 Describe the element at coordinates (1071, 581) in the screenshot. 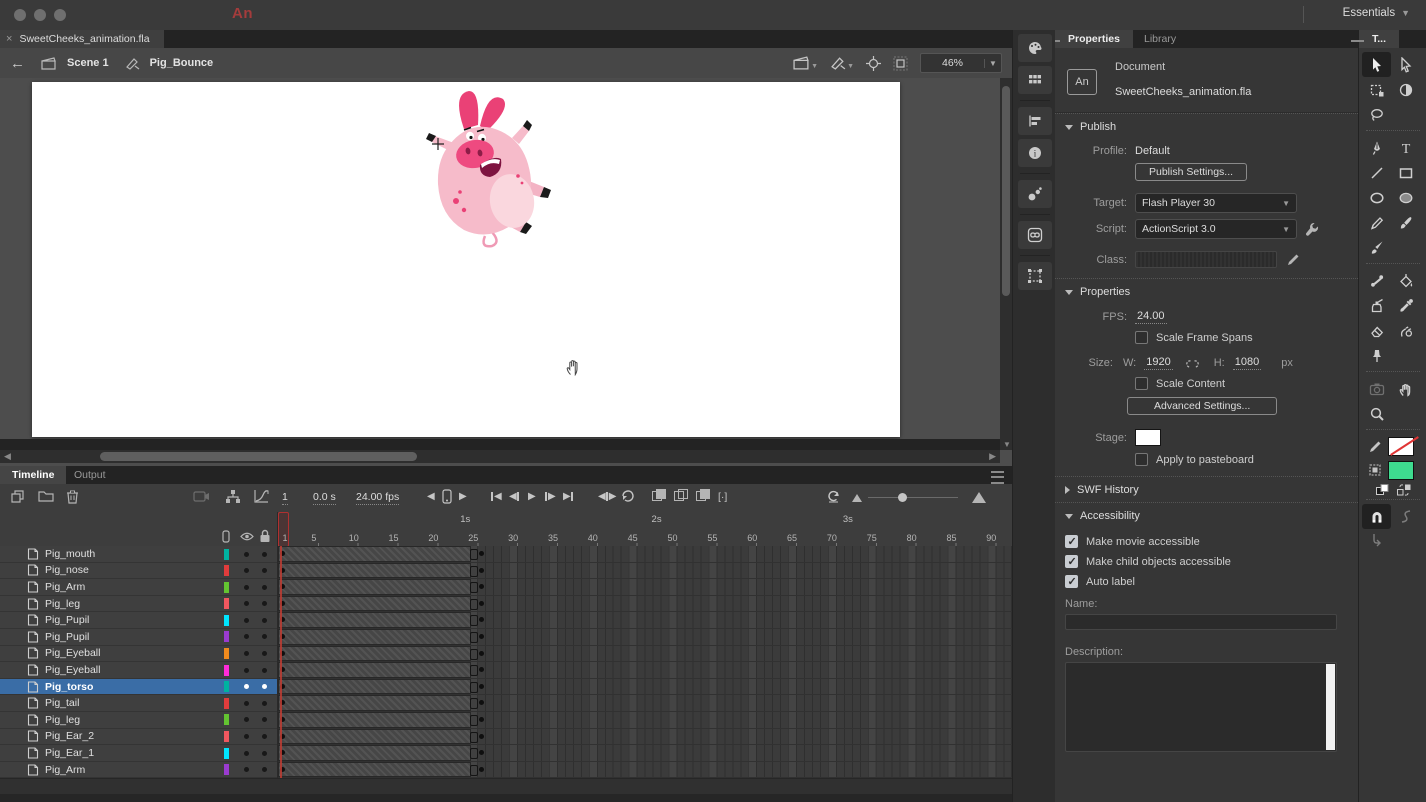

I see `accessibility-checkbox` at that location.